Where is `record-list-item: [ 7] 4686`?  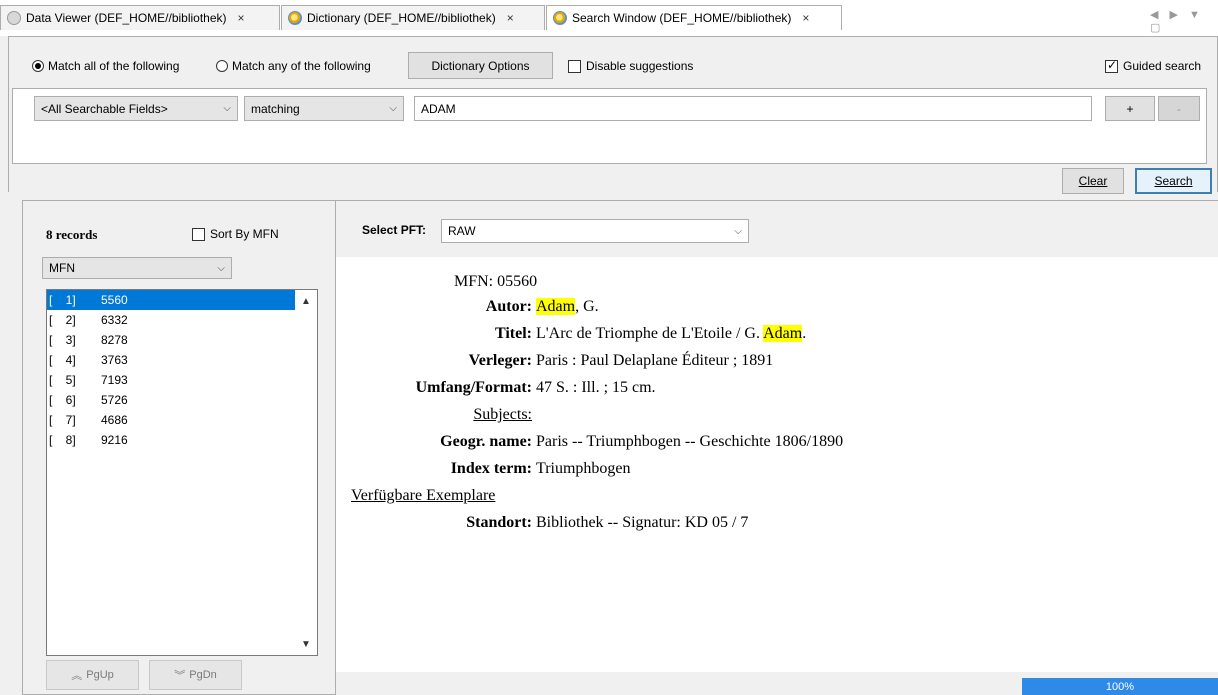
record-list-item: [ 7] 4686 is located at coordinates (171, 420).